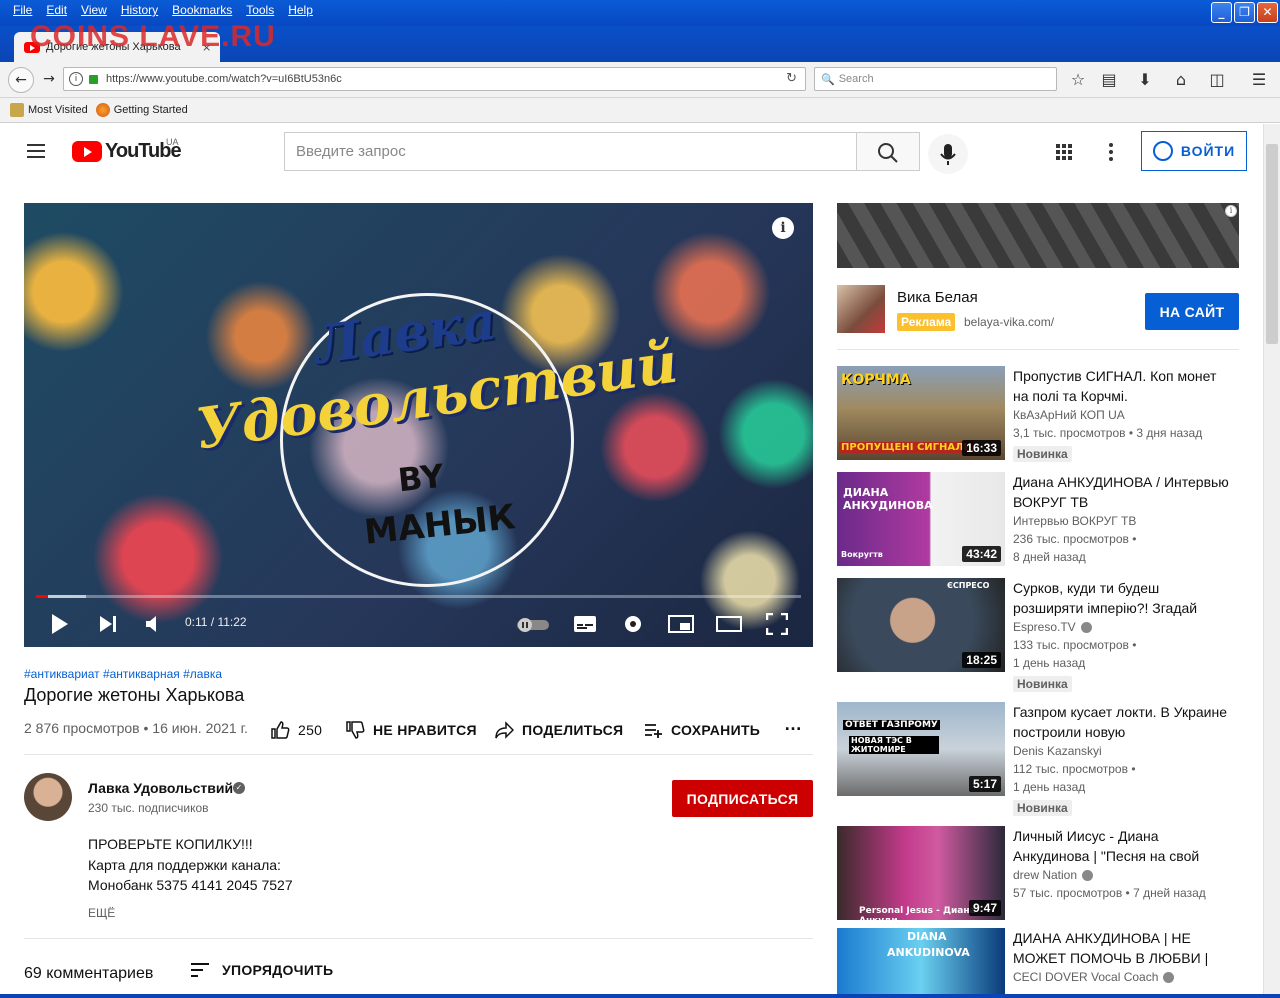 The image size is (1280, 998). Describe the element at coordinates (1267, 12) in the screenshot. I see `close-window-button: ✕` at that location.